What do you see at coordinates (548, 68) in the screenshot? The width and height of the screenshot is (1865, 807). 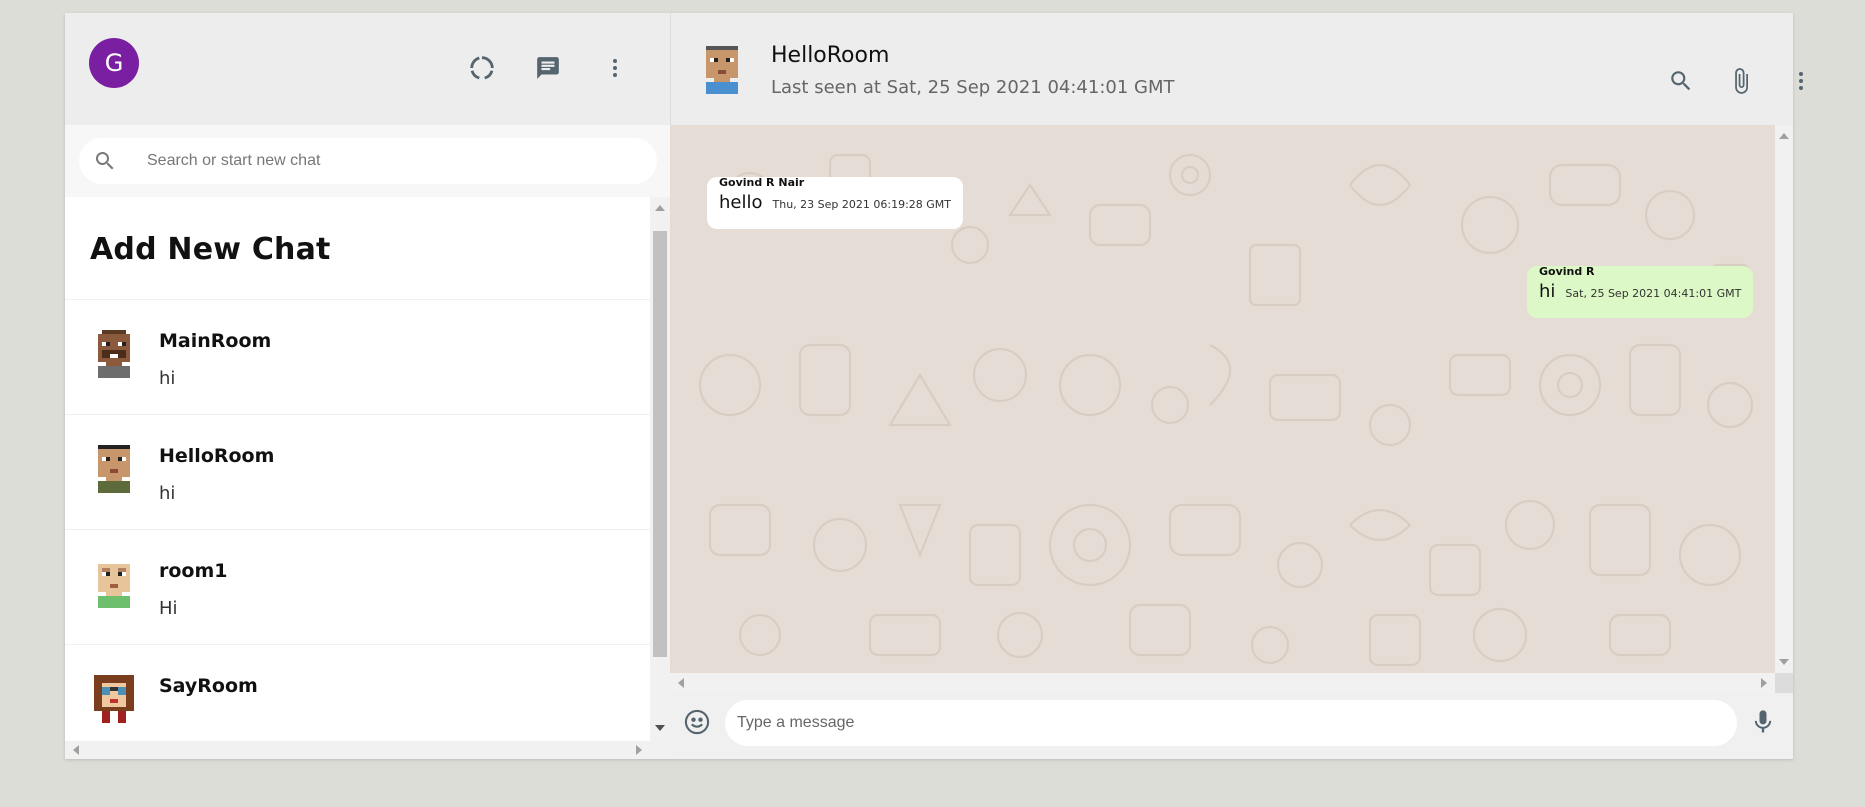 I see `chat-icon` at bounding box center [548, 68].